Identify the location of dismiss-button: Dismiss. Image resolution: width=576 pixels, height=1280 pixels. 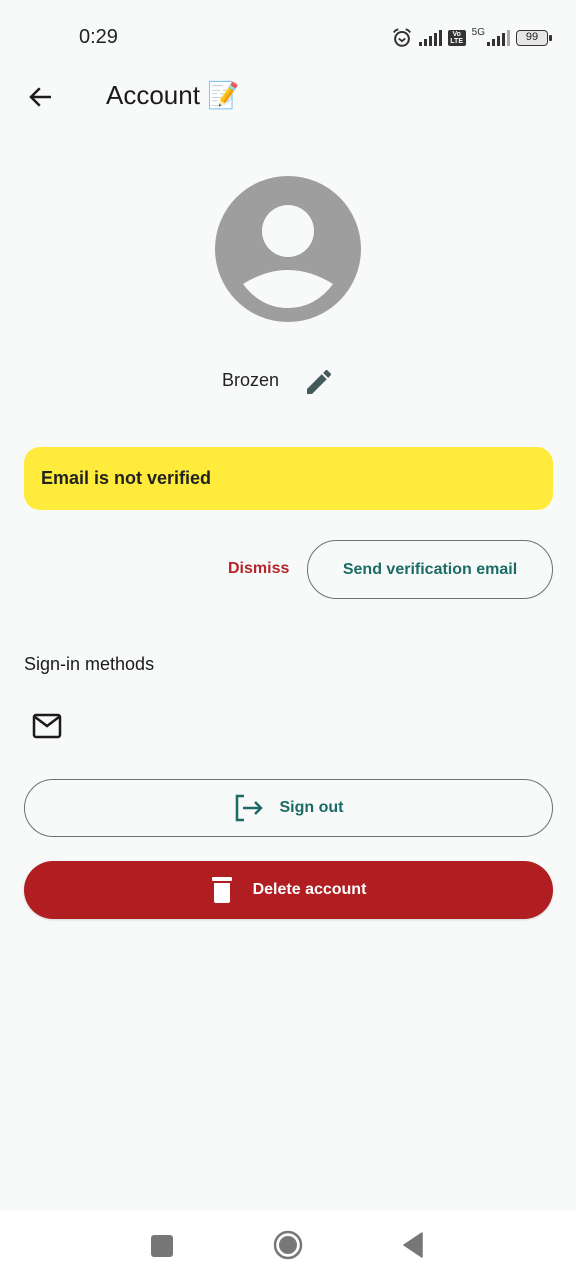
(258, 569).